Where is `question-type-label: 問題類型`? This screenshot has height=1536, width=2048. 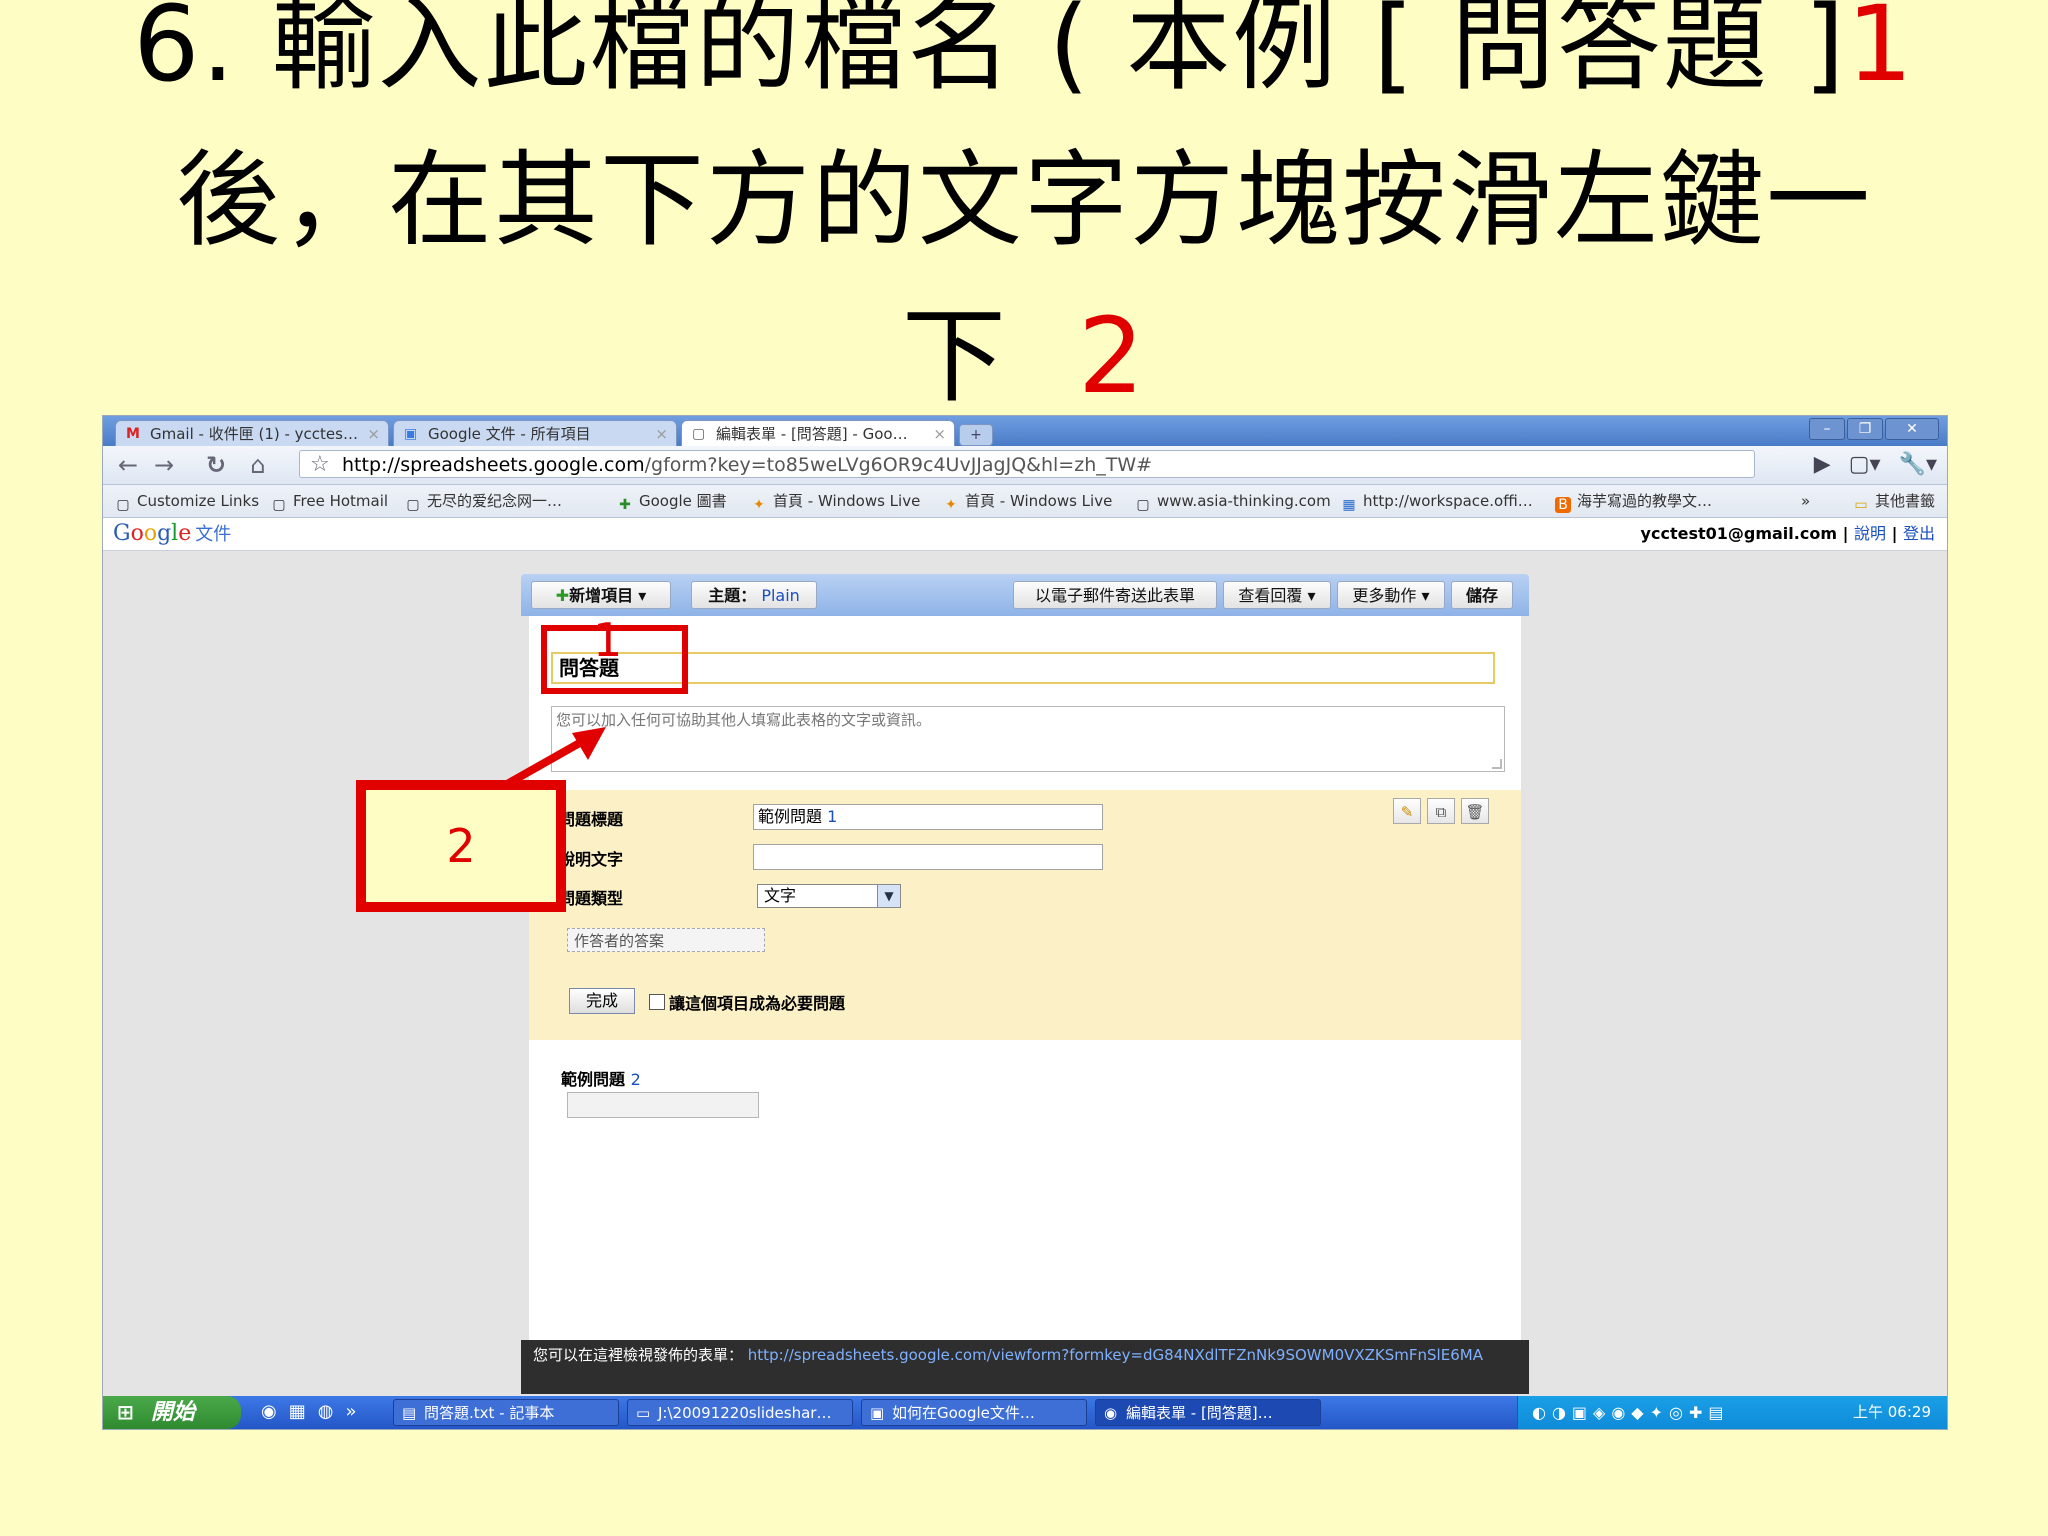
question-type-label: 問題類型 is located at coordinates (591, 898).